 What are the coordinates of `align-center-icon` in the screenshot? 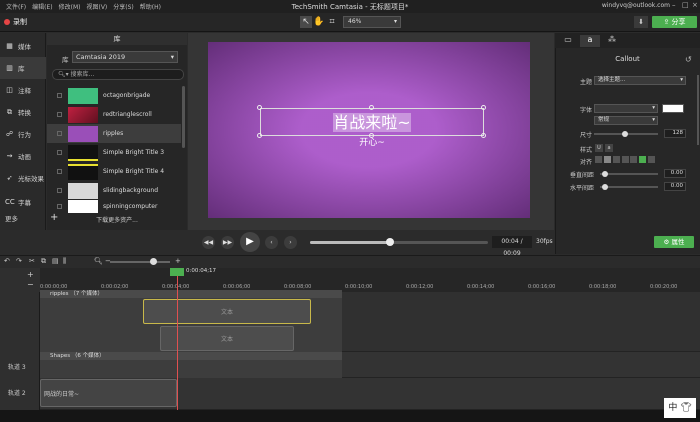 It's located at (607, 159).